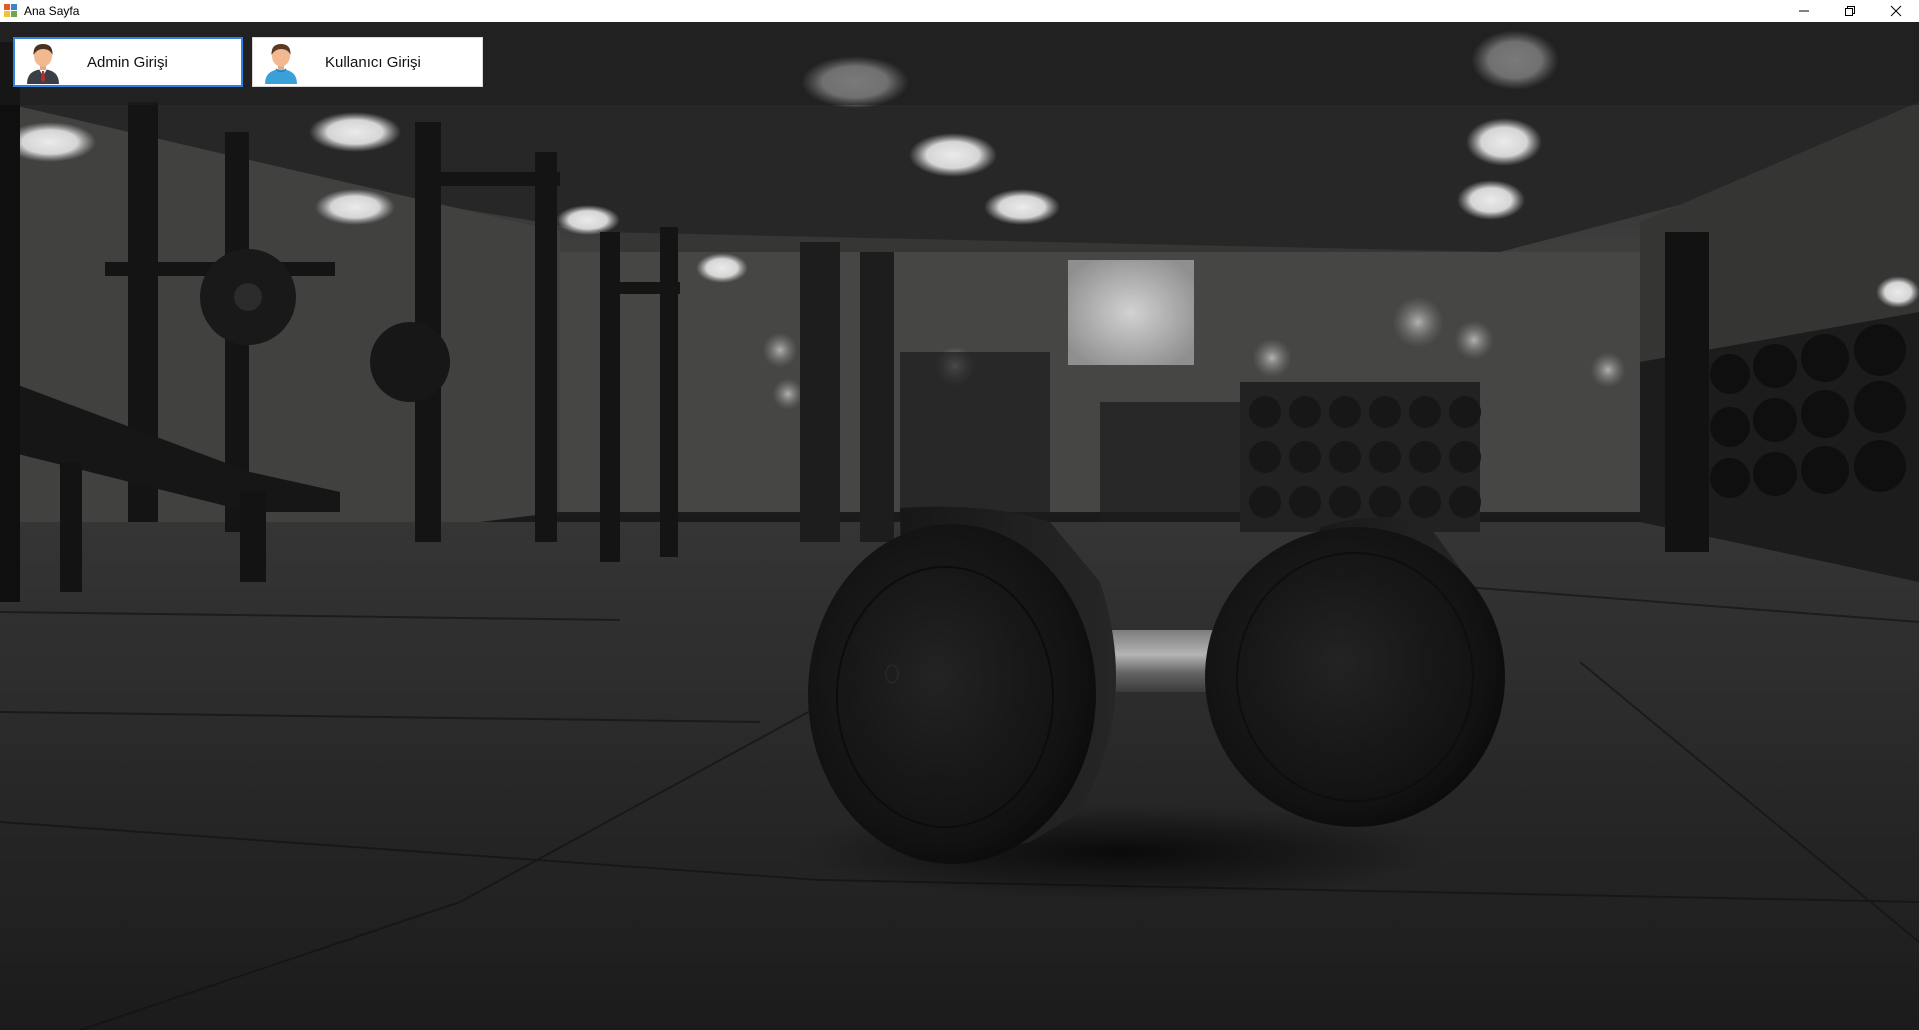 The width and height of the screenshot is (1919, 1030). What do you see at coordinates (281, 64) in the screenshot?
I see `user-avatar-icon` at bounding box center [281, 64].